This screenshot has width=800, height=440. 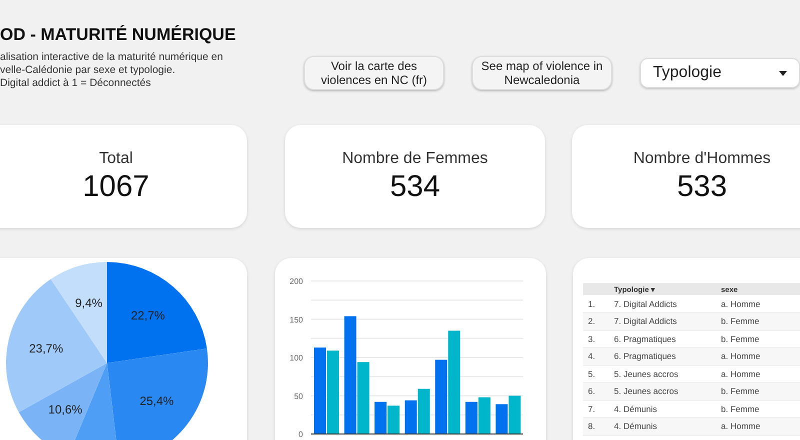 I want to click on axis-tick-label: 150, so click(x=296, y=319).